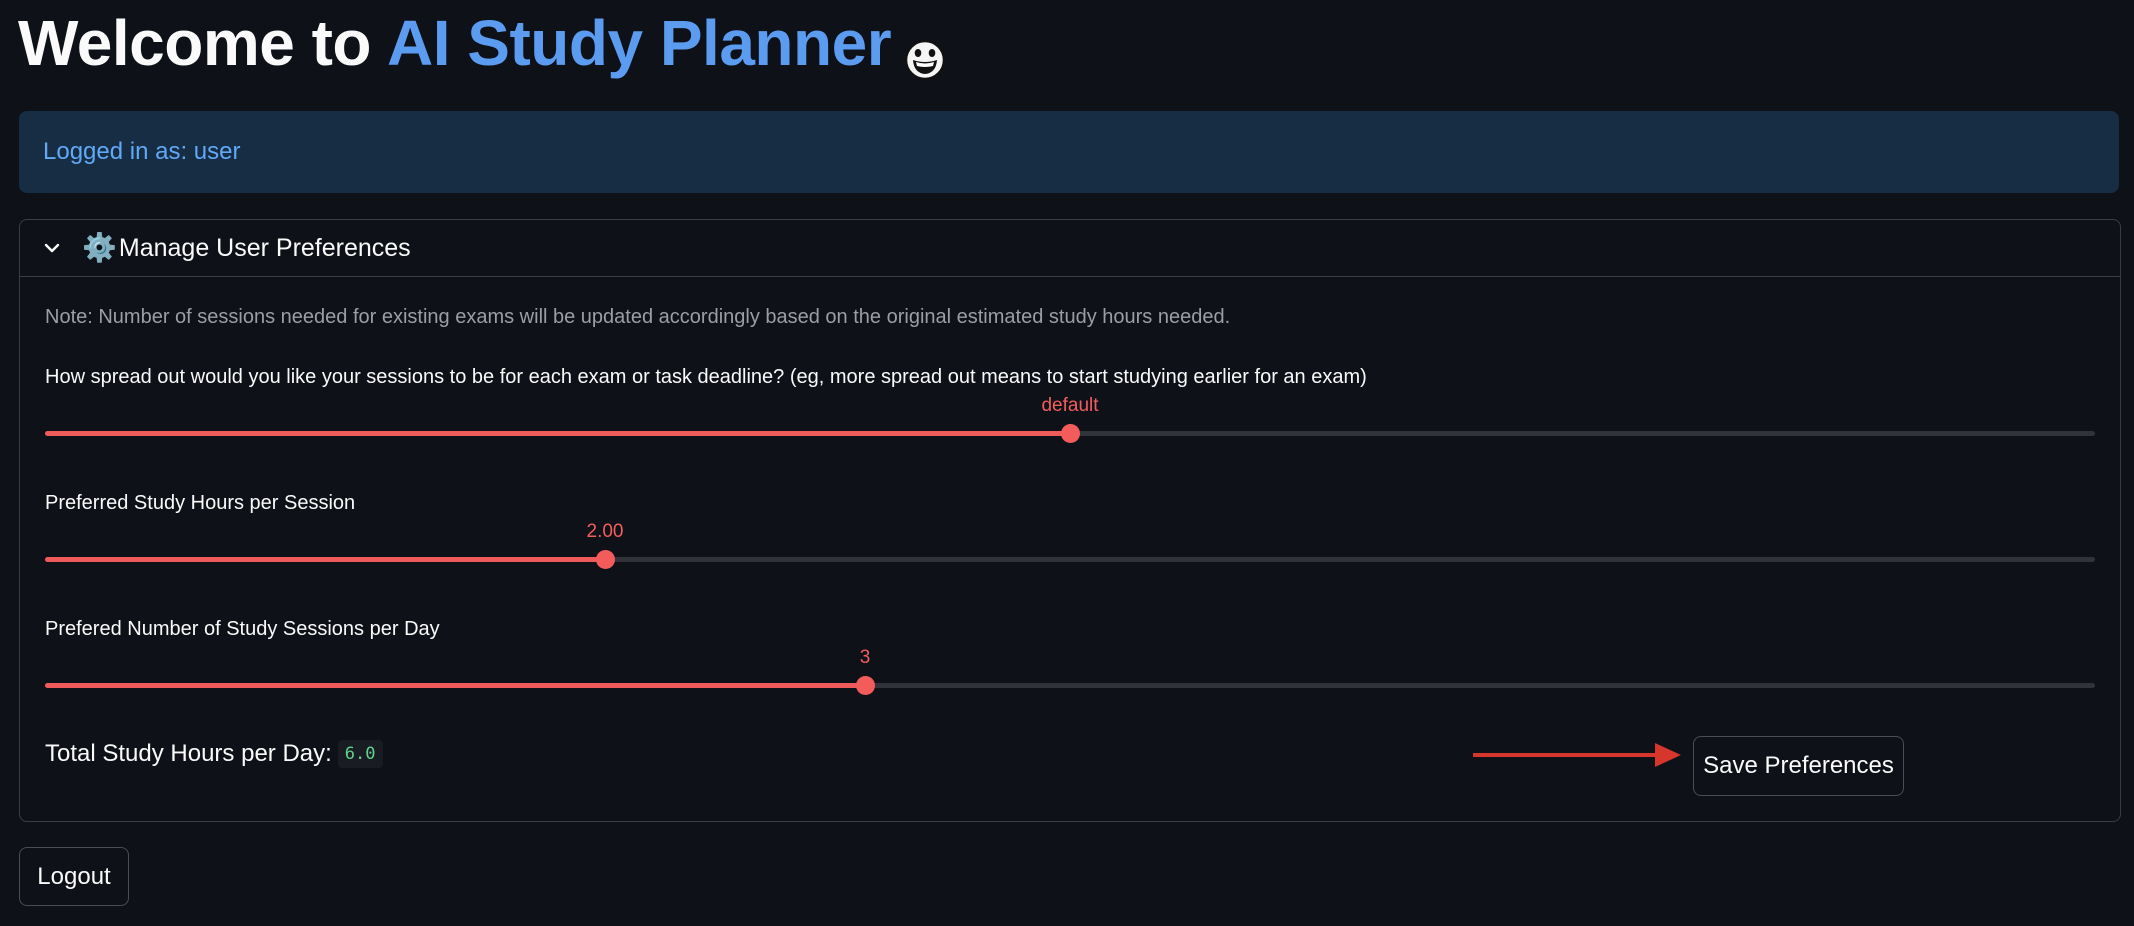 The height and width of the screenshot is (926, 2134). What do you see at coordinates (1070, 676) in the screenshot?
I see `sessions-per-day-slider: 3` at bounding box center [1070, 676].